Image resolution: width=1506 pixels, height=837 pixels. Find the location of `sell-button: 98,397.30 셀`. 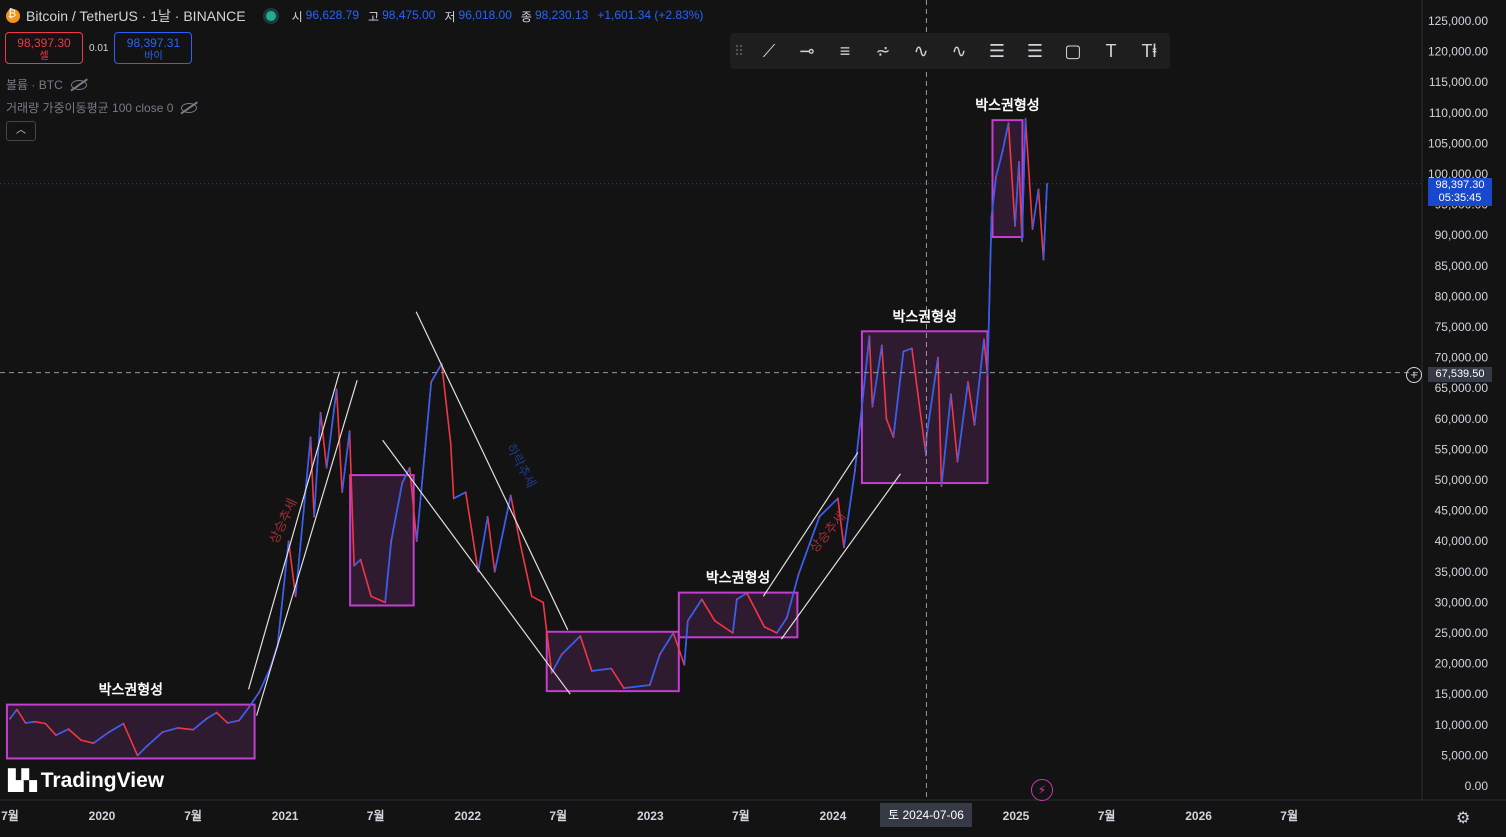

sell-button: 98,397.30 셀 is located at coordinates (44, 48).